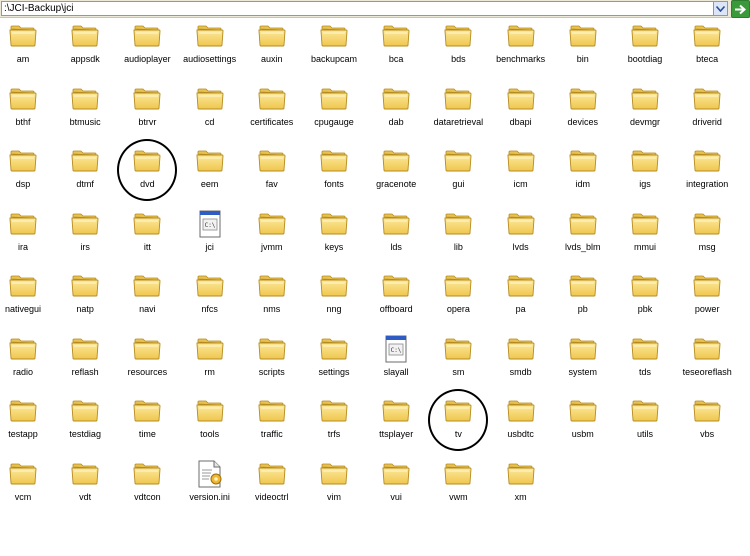 The height and width of the screenshot is (556, 750). What do you see at coordinates (458, 309) in the screenshot?
I see `file-label: opera` at bounding box center [458, 309].